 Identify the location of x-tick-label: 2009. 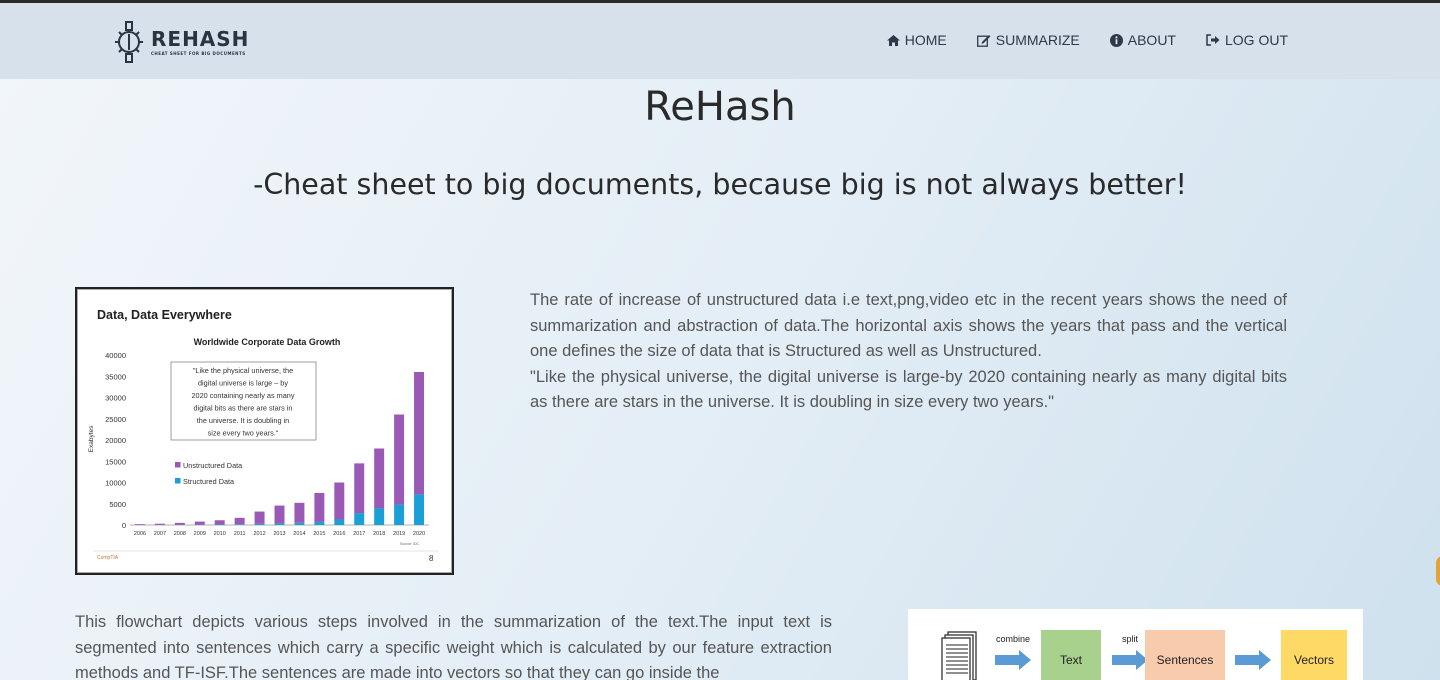
(200, 534).